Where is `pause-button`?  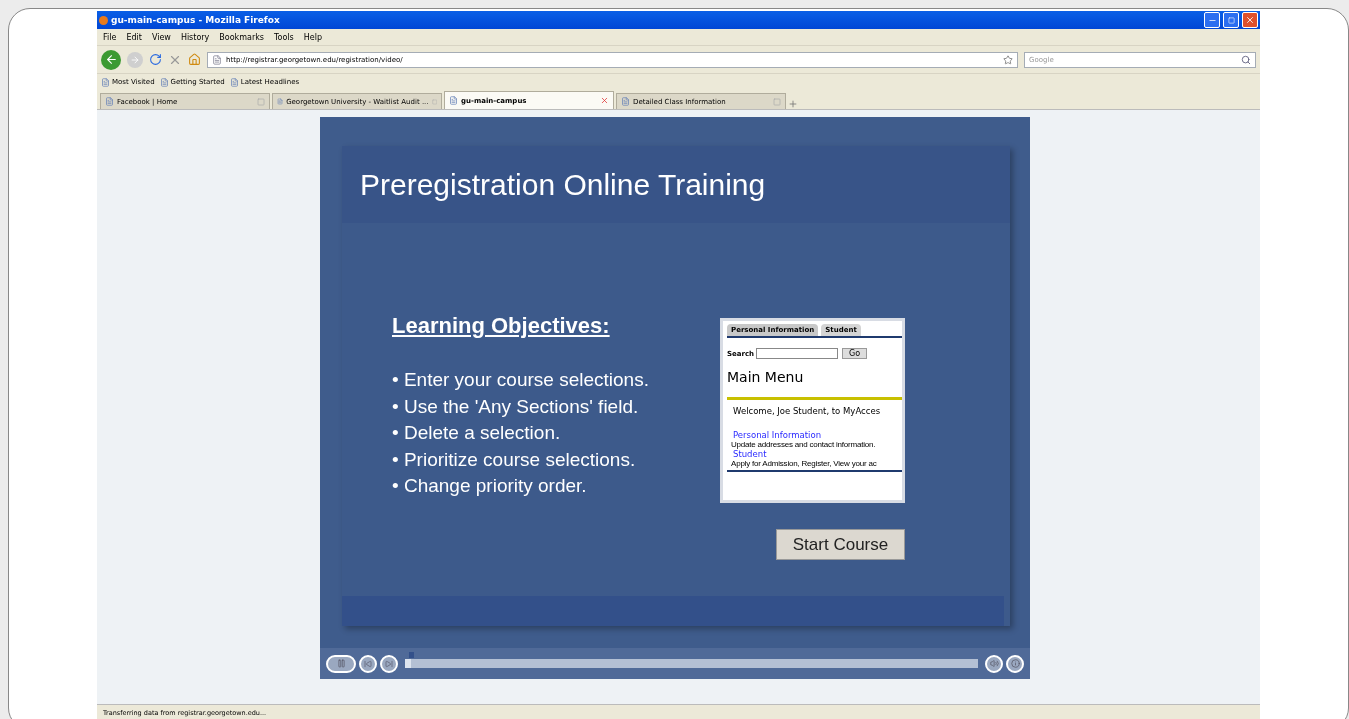
pause-button is located at coordinates (341, 663).